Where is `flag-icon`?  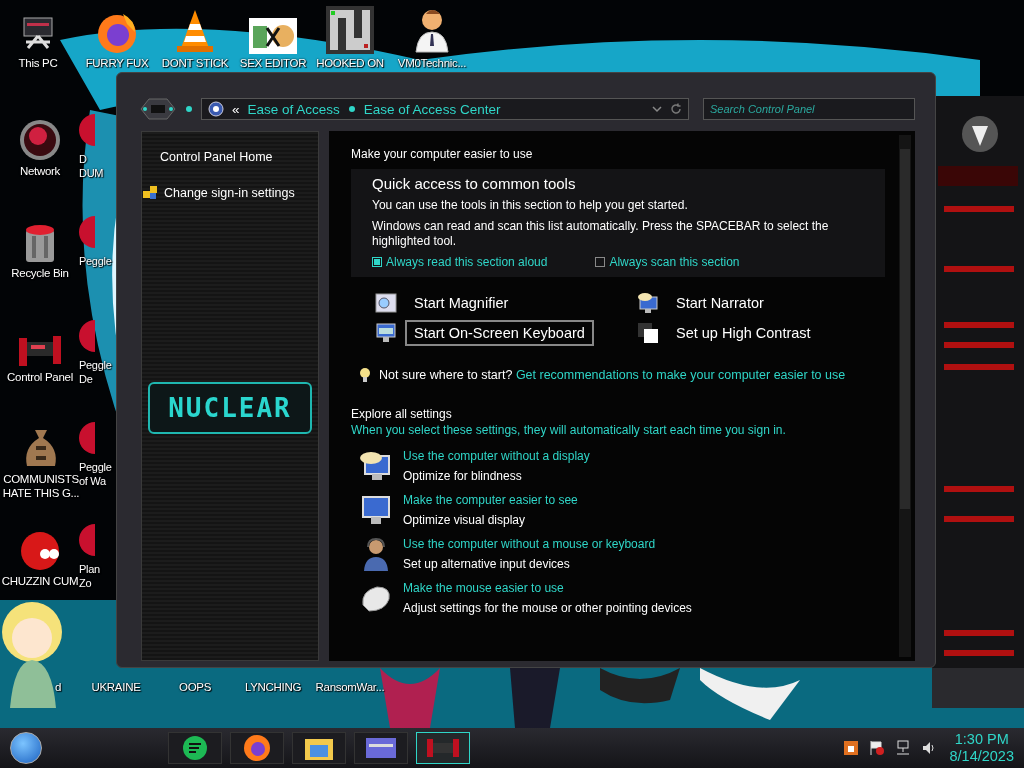 flag-icon is located at coordinates (877, 748).